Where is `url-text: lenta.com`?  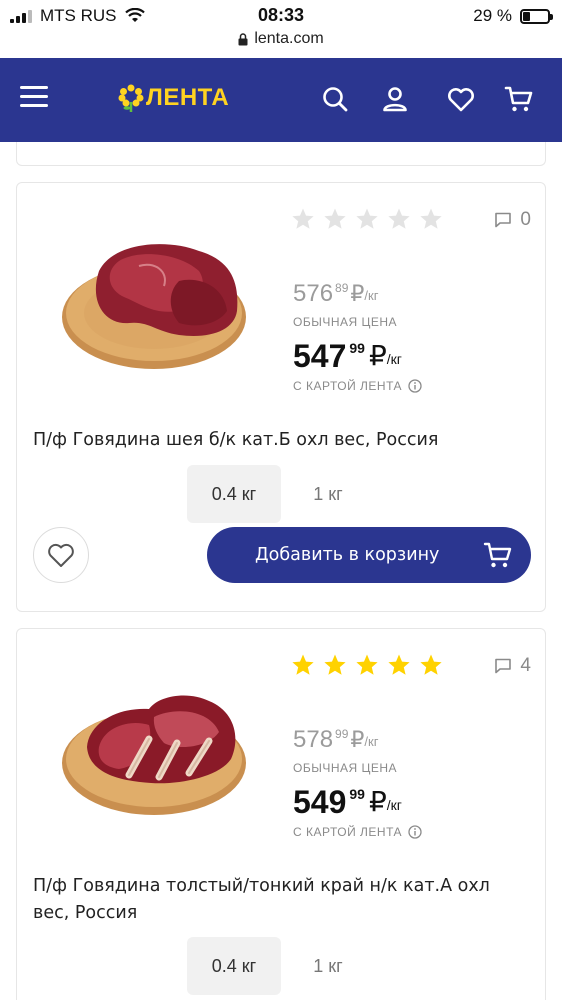
url-text: lenta.com is located at coordinates (289, 38).